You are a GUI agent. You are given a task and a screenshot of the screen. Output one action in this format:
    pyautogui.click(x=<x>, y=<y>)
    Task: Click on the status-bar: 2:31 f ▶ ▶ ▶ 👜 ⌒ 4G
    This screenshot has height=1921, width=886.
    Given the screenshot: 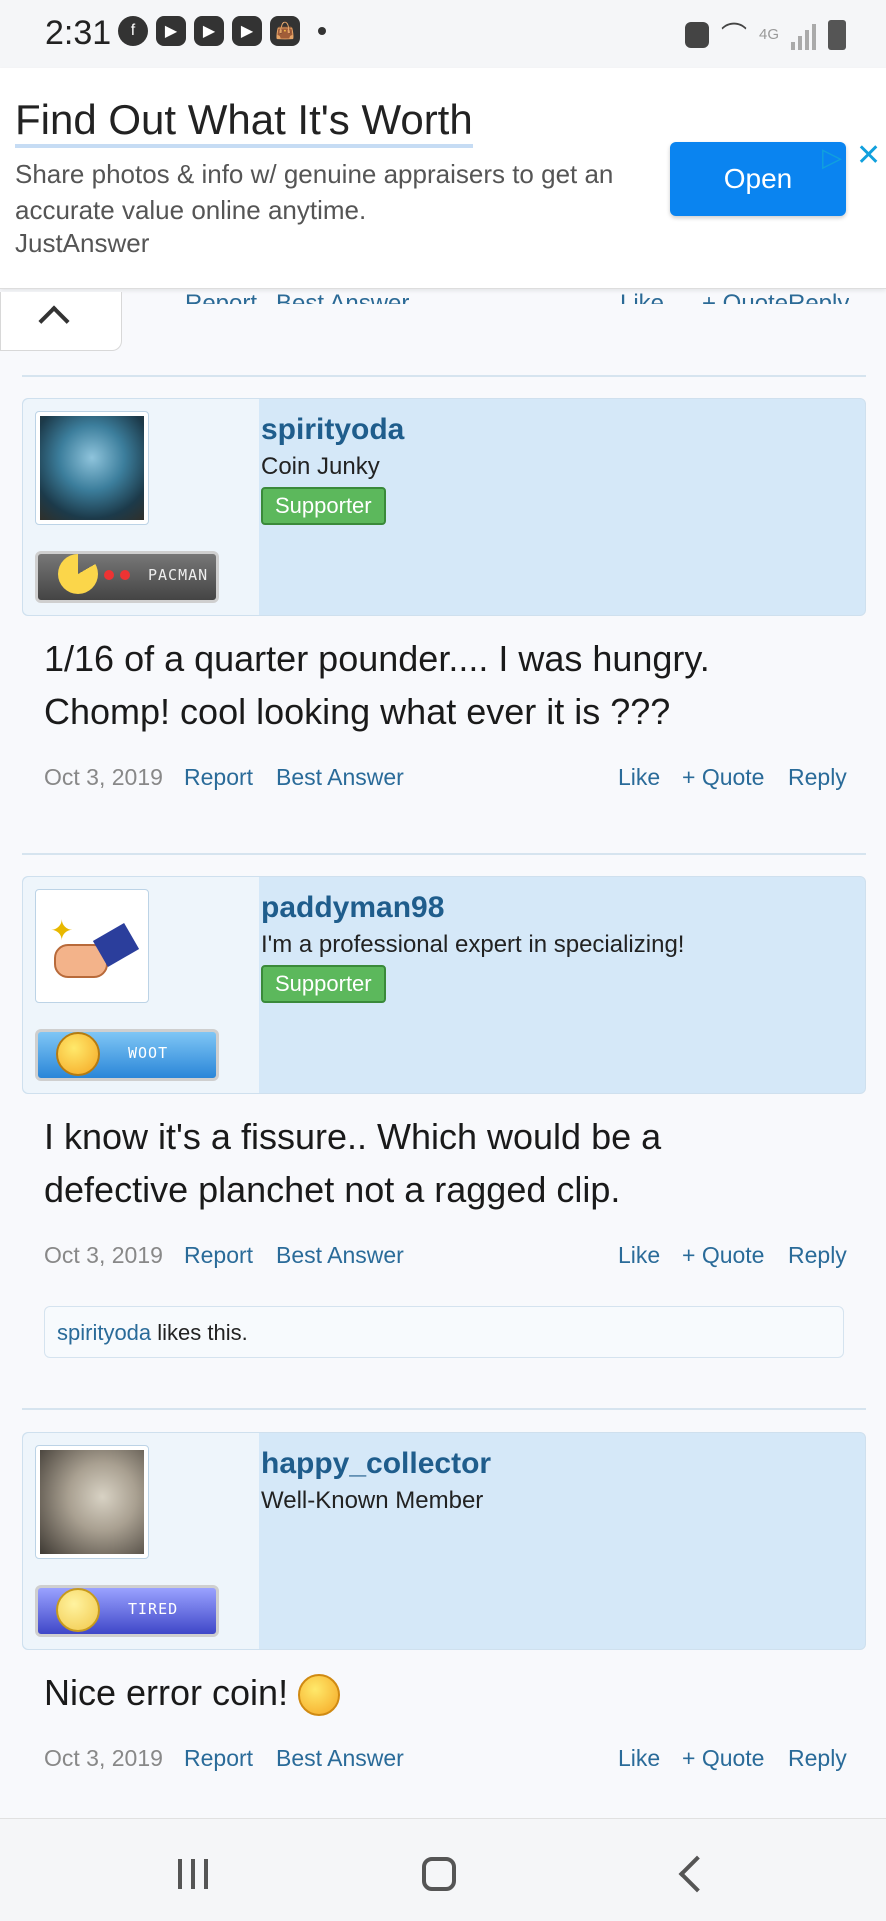 What is the action you would take?
    pyautogui.click(x=443, y=34)
    